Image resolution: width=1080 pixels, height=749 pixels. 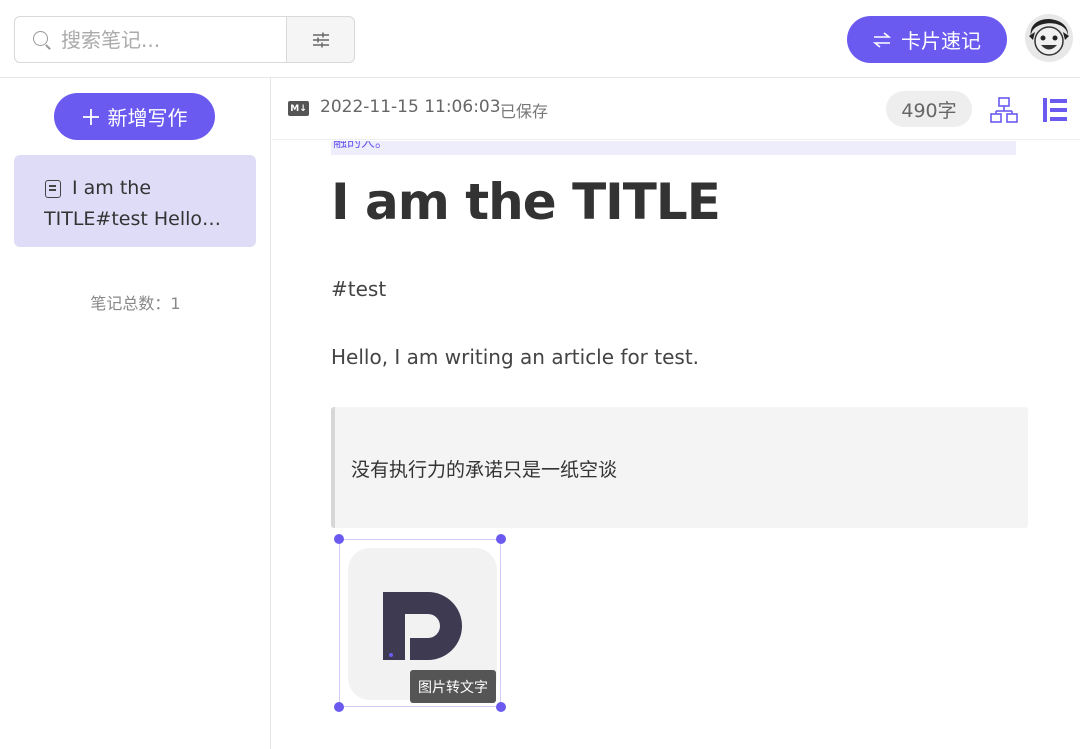 What do you see at coordinates (53, 189) in the screenshot?
I see `document-icon` at bounding box center [53, 189].